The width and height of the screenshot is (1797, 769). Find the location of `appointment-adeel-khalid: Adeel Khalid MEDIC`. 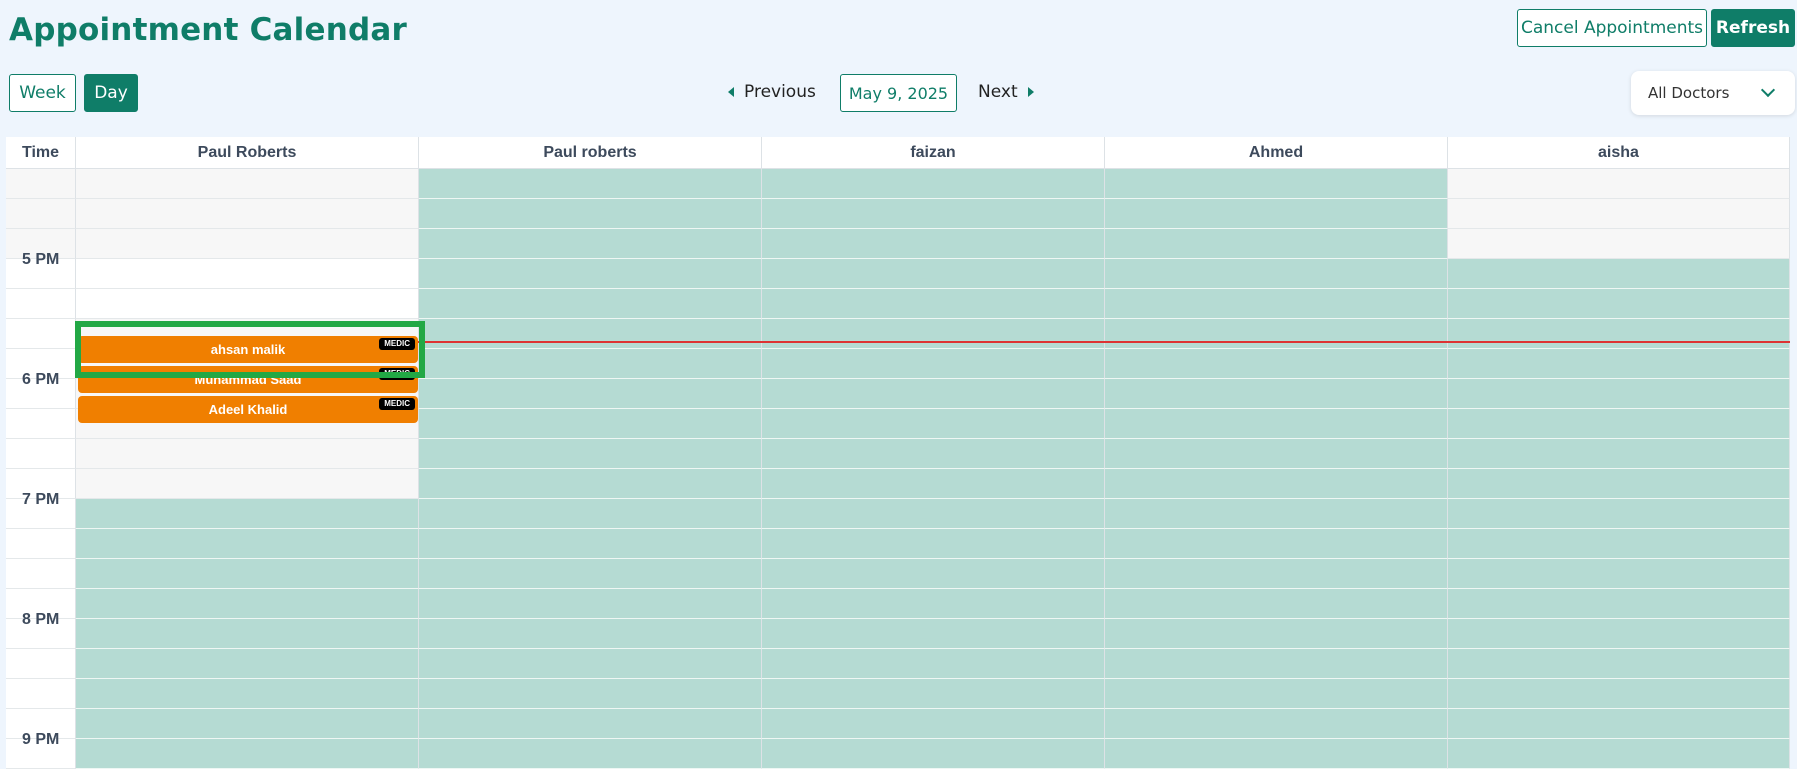

appointment-adeel-khalid: Adeel Khalid MEDIC is located at coordinates (248, 409).